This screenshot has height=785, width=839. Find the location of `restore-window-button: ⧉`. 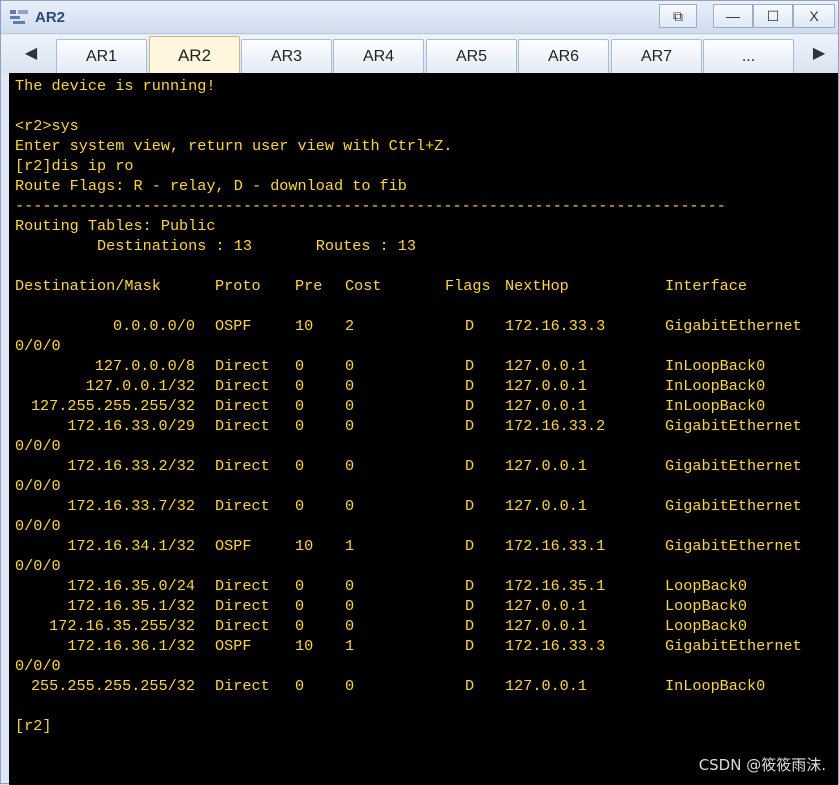

restore-window-button: ⧉ is located at coordinates (678, 16).